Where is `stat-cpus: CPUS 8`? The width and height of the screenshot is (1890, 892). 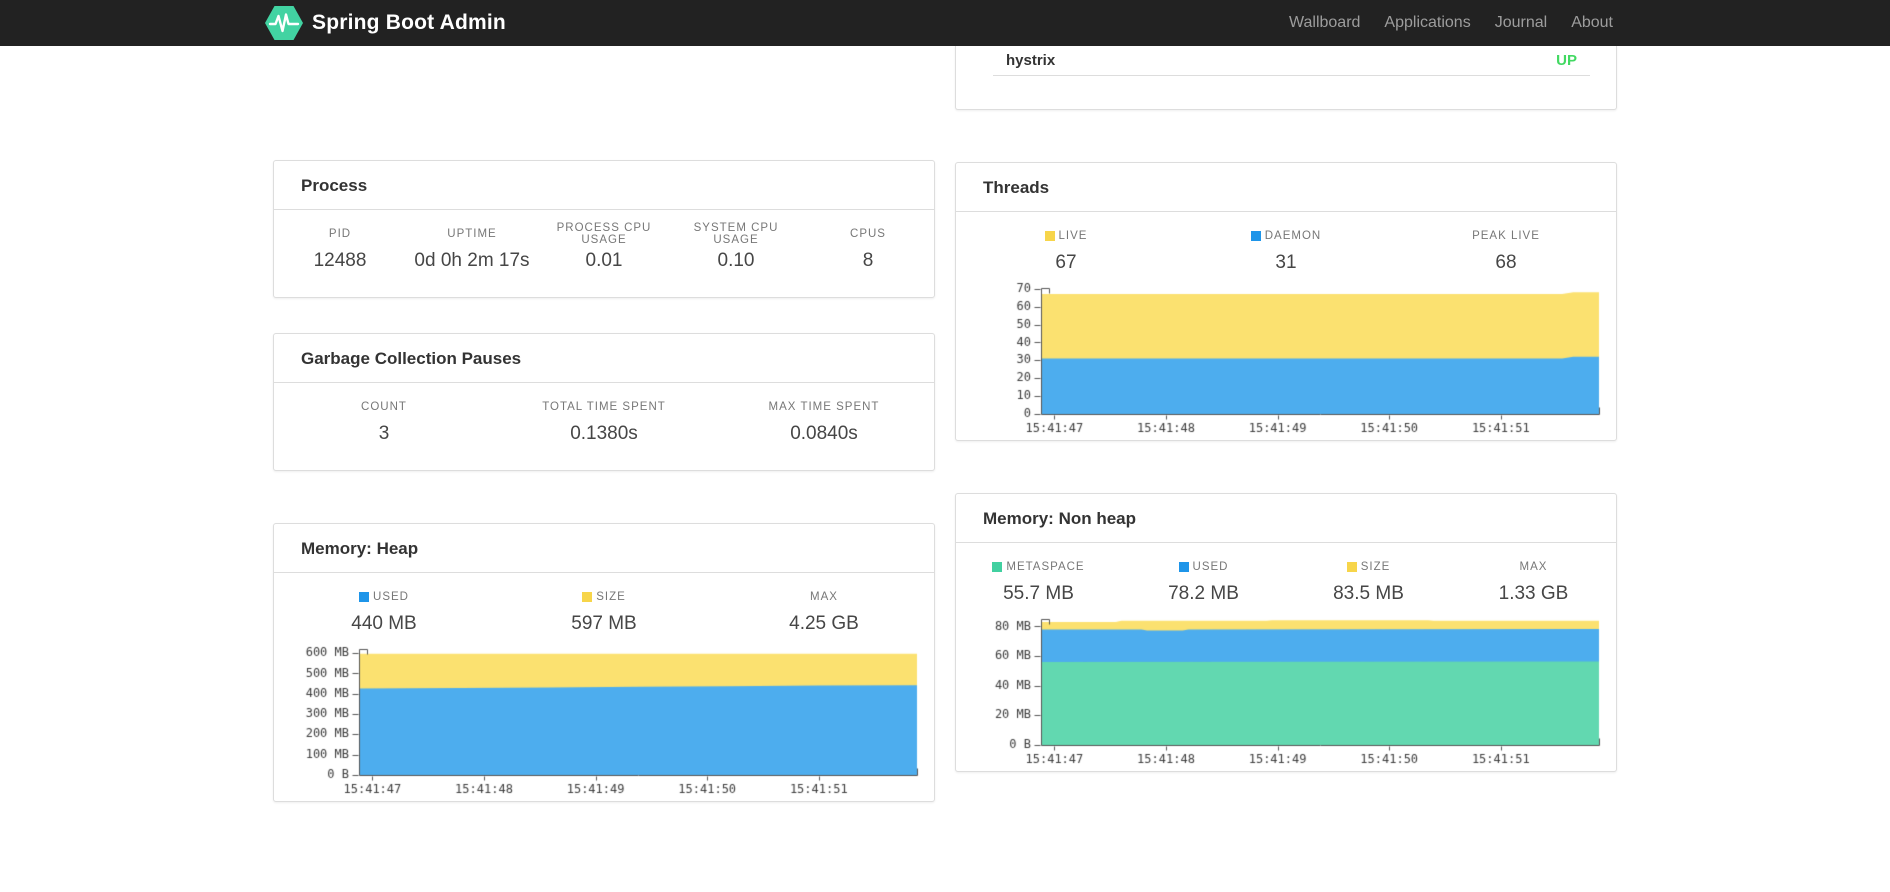 stat-cpus: CPUS 8 is located at coordinates (868, 249).